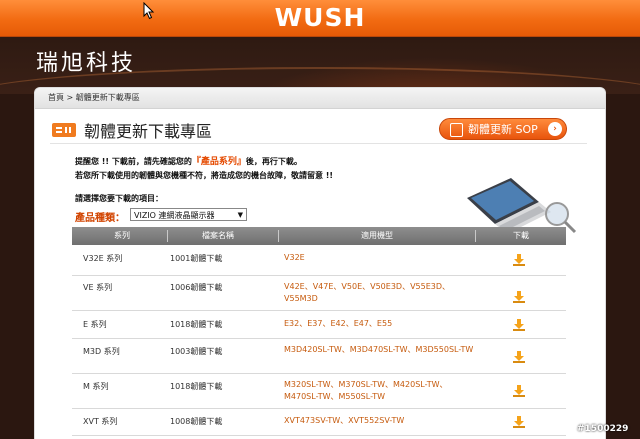 The image size is (640, 439). Describe the element at coordinates (101, 351) in the screenshot. I see `series-cell: M3D 系列` at that location.